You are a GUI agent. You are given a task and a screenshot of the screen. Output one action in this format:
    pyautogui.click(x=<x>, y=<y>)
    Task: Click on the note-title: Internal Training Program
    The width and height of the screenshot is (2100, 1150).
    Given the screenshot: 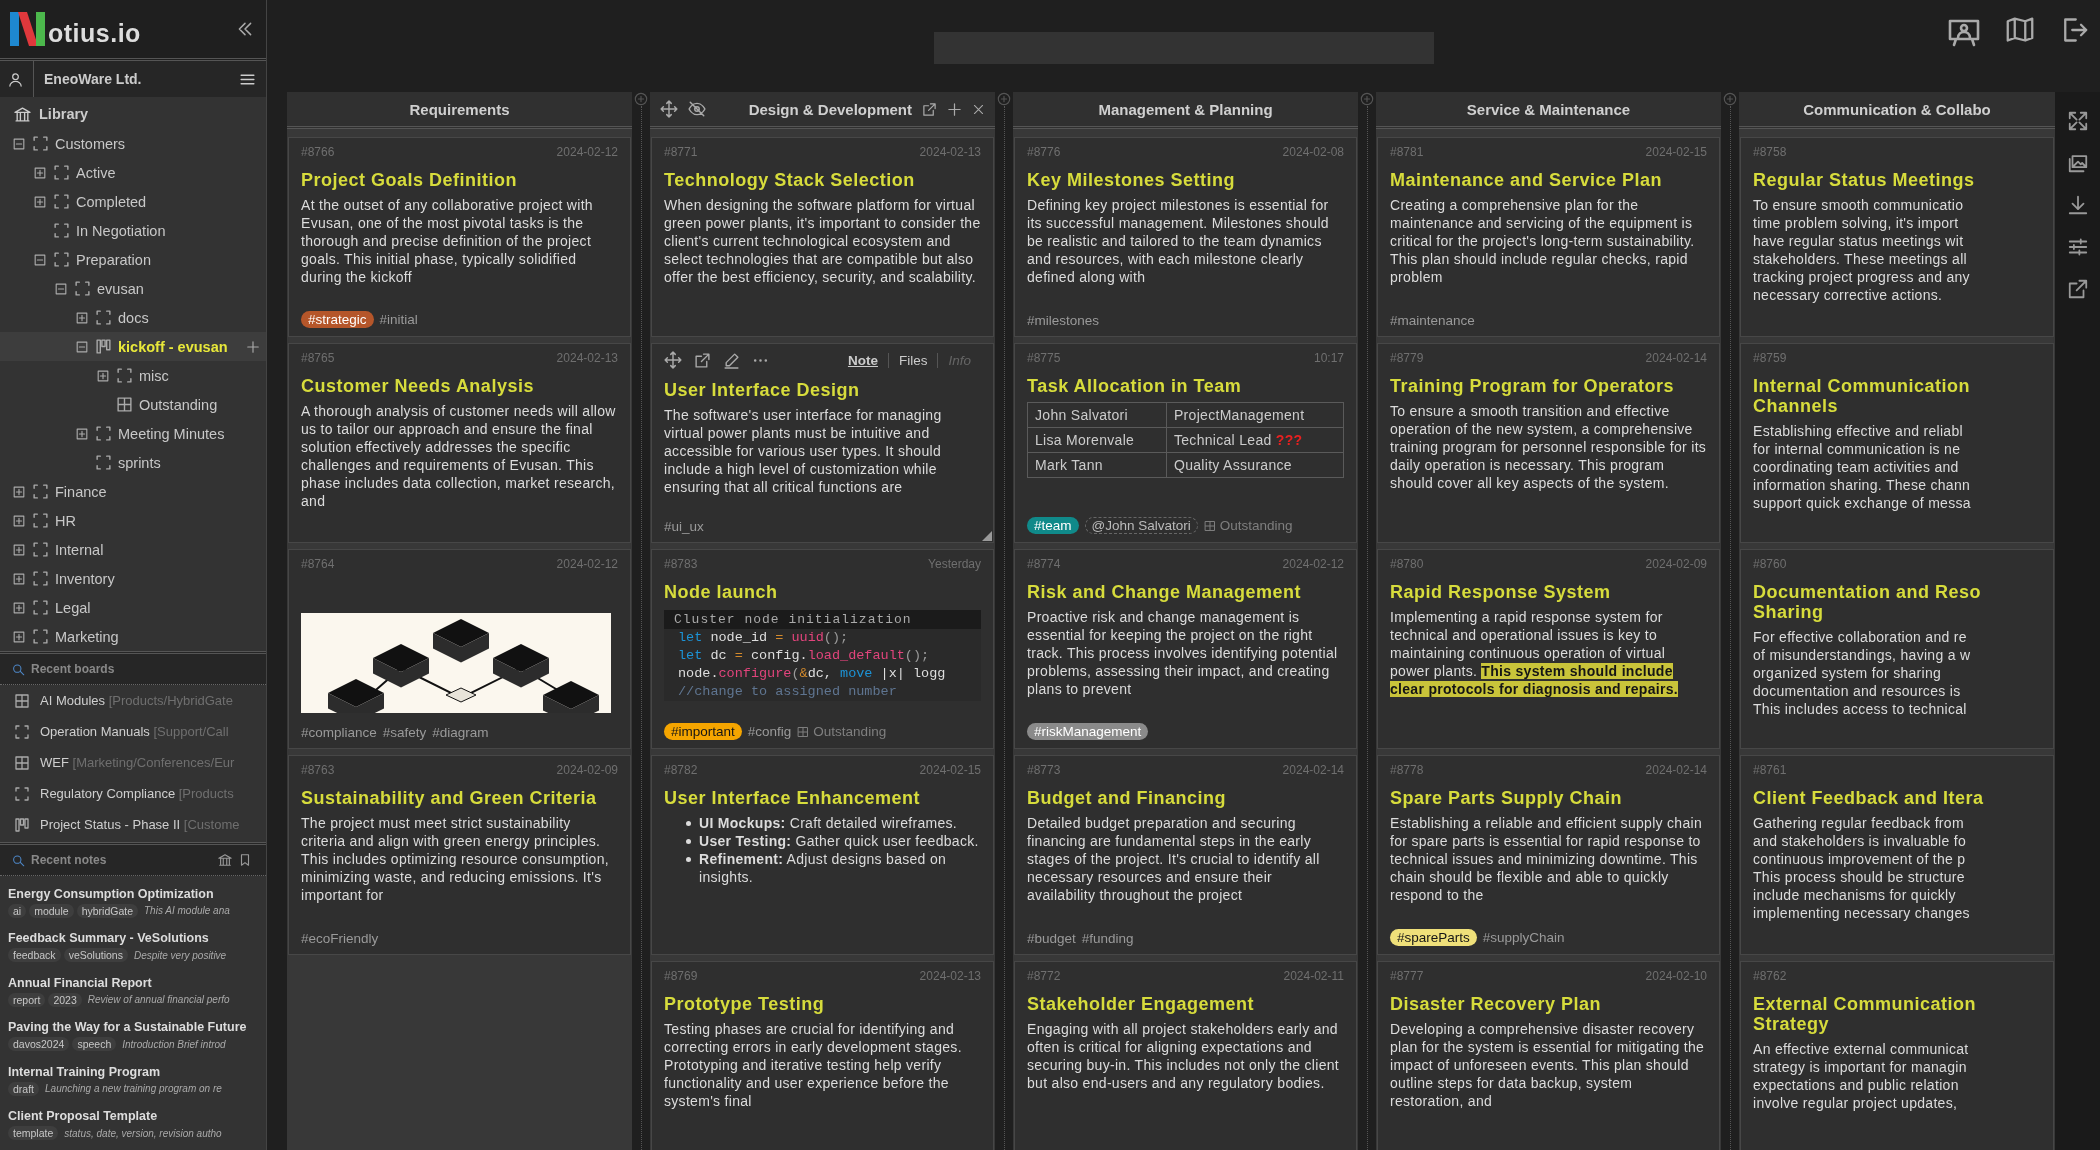 What is the action you would take?
    pyautogui.click(x=133, y=1071)
    